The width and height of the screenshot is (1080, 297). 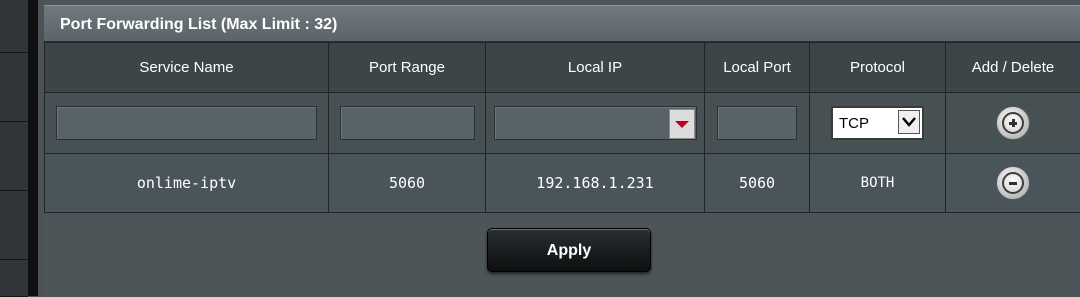 What do you see at coordinates (407, 123) in the screenshot?
I see `port-range-input` at bounding box center [407, 123].